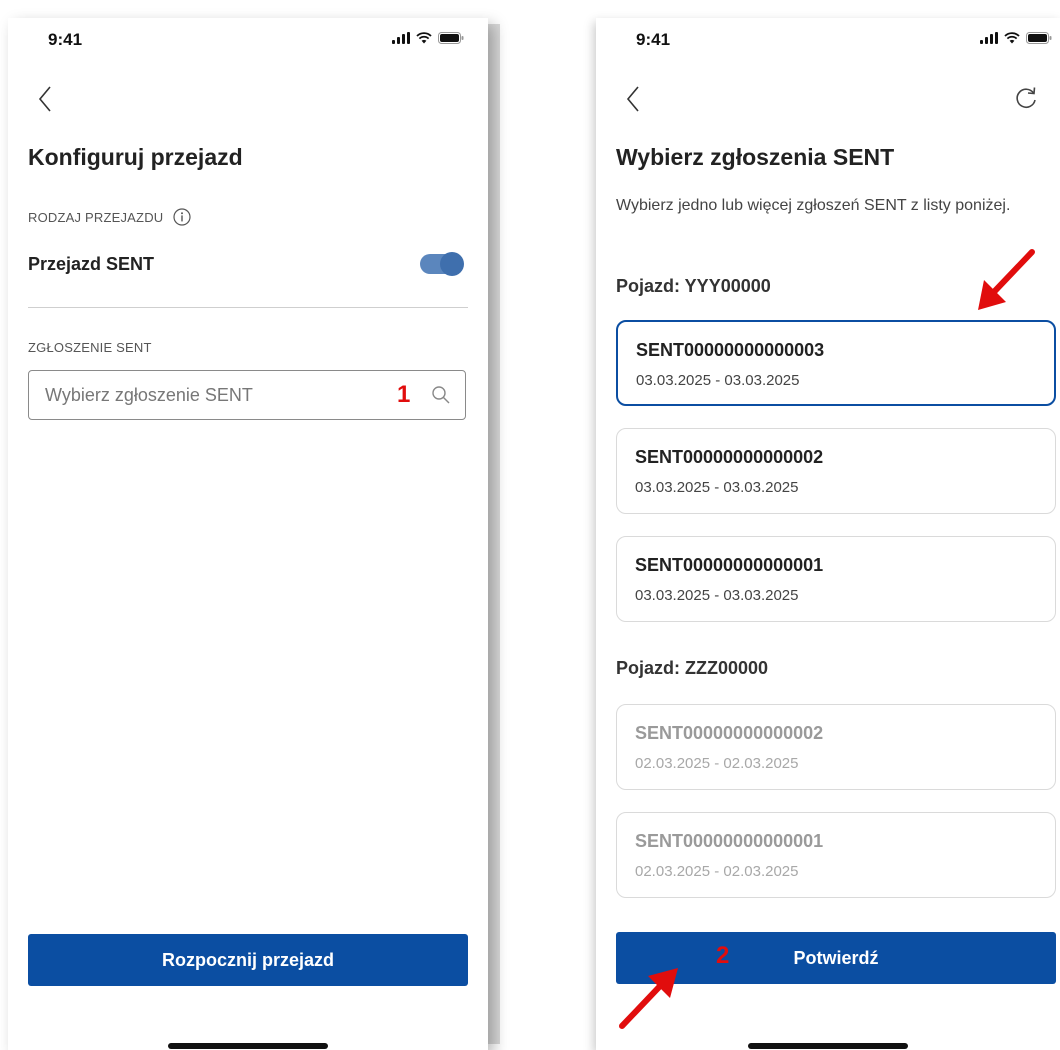 The height and width of the screenshot is (1050, 1060). Describe the element at coordinates (182, 218) in the screenshot. I see `info-icon` at that location.